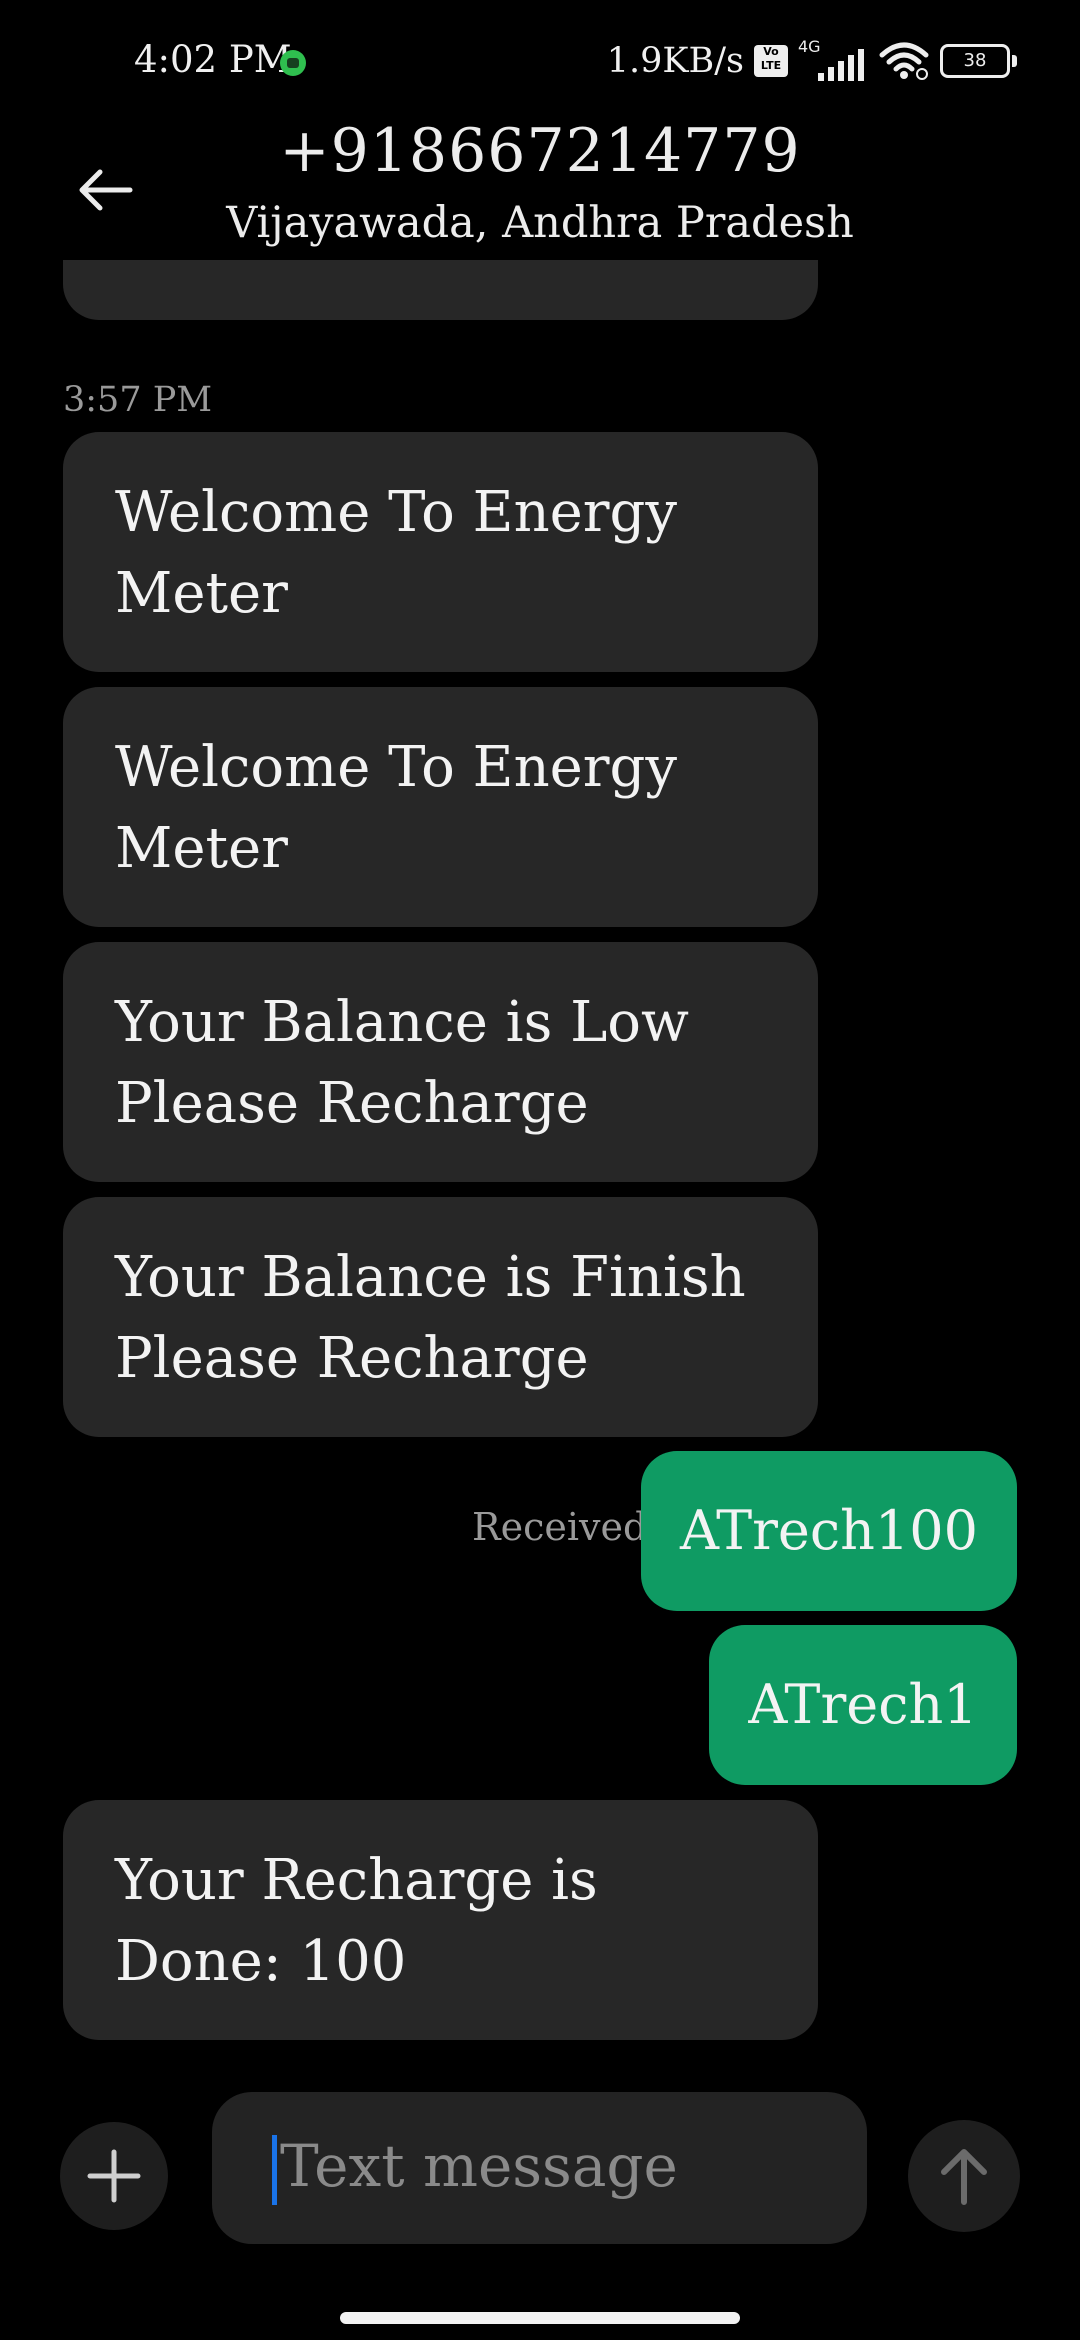  What do you see at coordinates (904, 61) in the screenshot?
I see `wifi-icon` at bounding box center [904, 61].